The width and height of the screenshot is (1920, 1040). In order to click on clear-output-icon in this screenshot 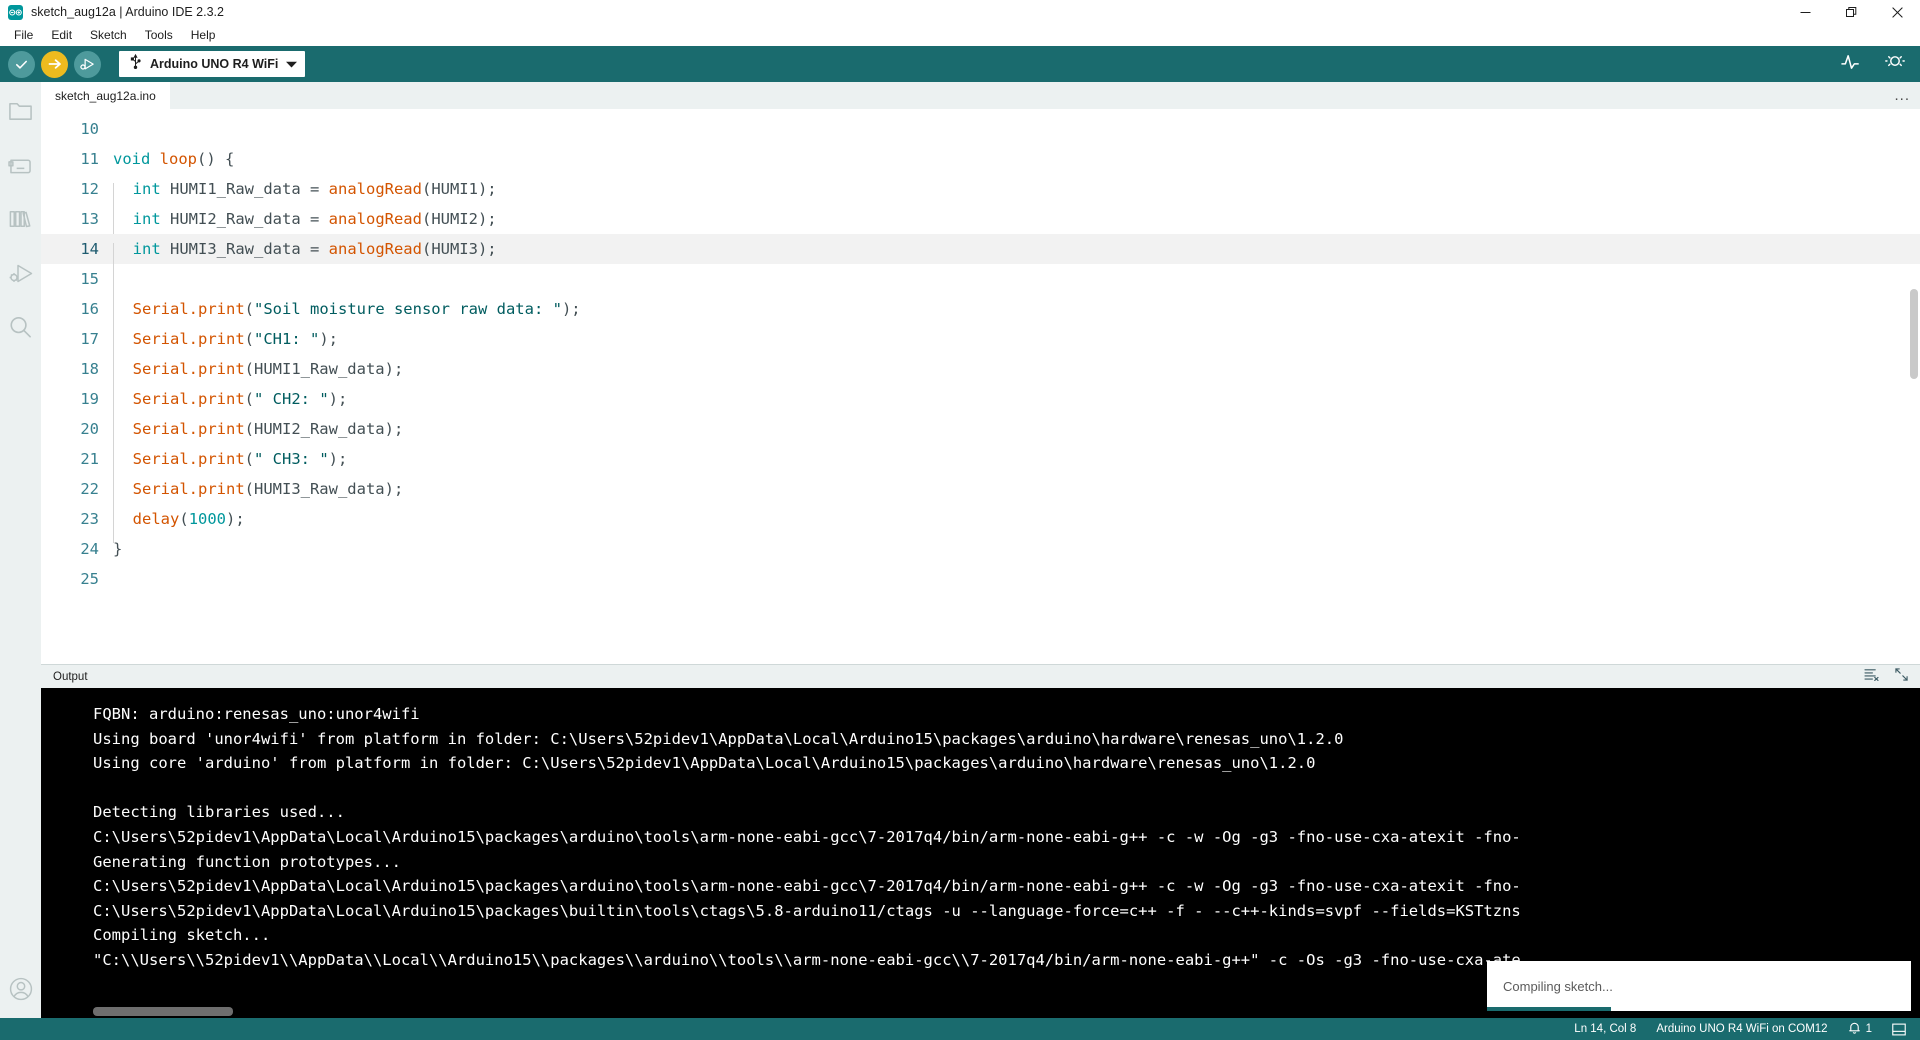, I will do `click(1871, 677)`.